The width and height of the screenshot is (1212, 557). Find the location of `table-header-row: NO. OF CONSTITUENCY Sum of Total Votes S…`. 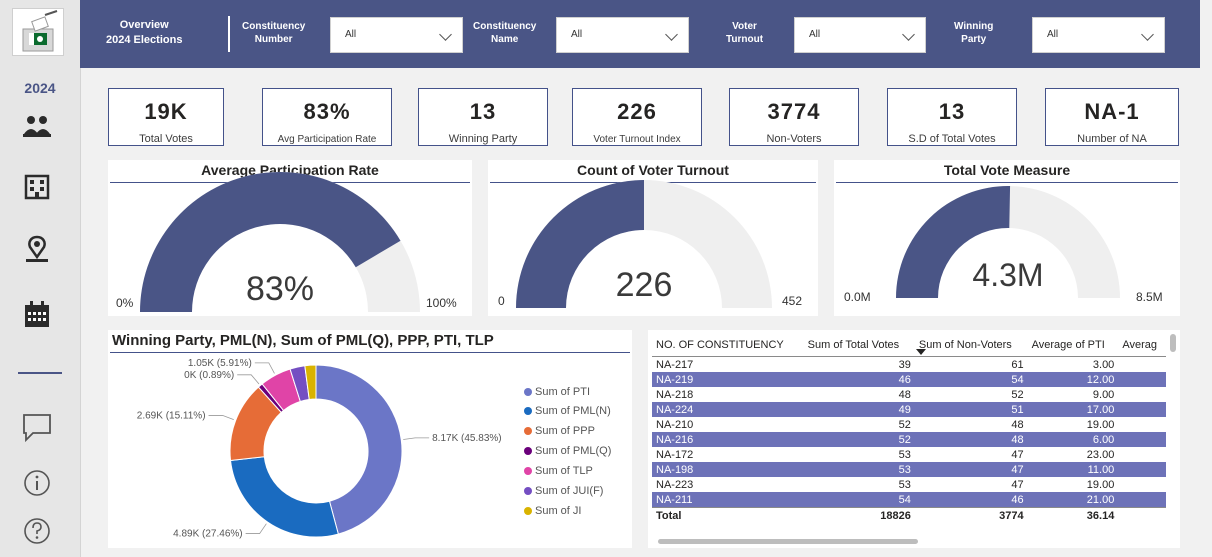

table-header-row: NO. OF CONSTITUENCY Sum of Total Votes S… is located at coordinates (909, 345).